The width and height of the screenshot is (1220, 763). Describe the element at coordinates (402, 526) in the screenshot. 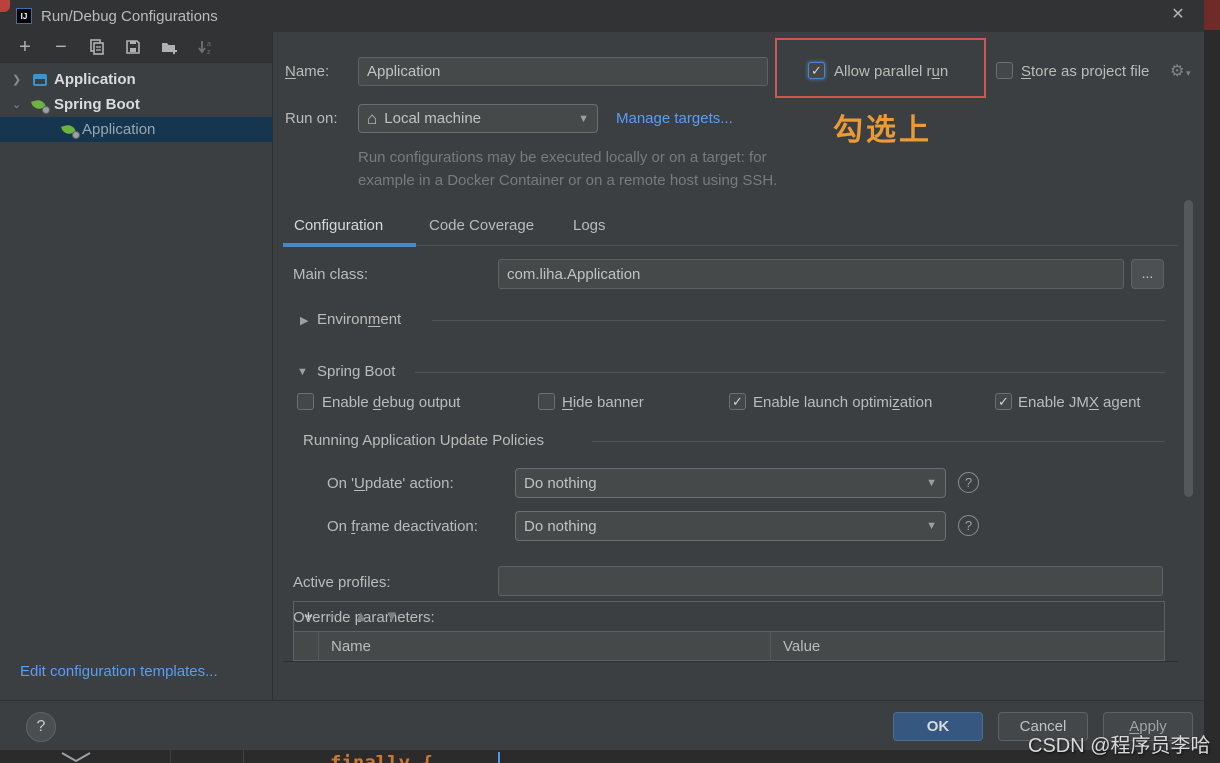

I see `on-frame-deactivation-label: On frame deactivation:` at that location.